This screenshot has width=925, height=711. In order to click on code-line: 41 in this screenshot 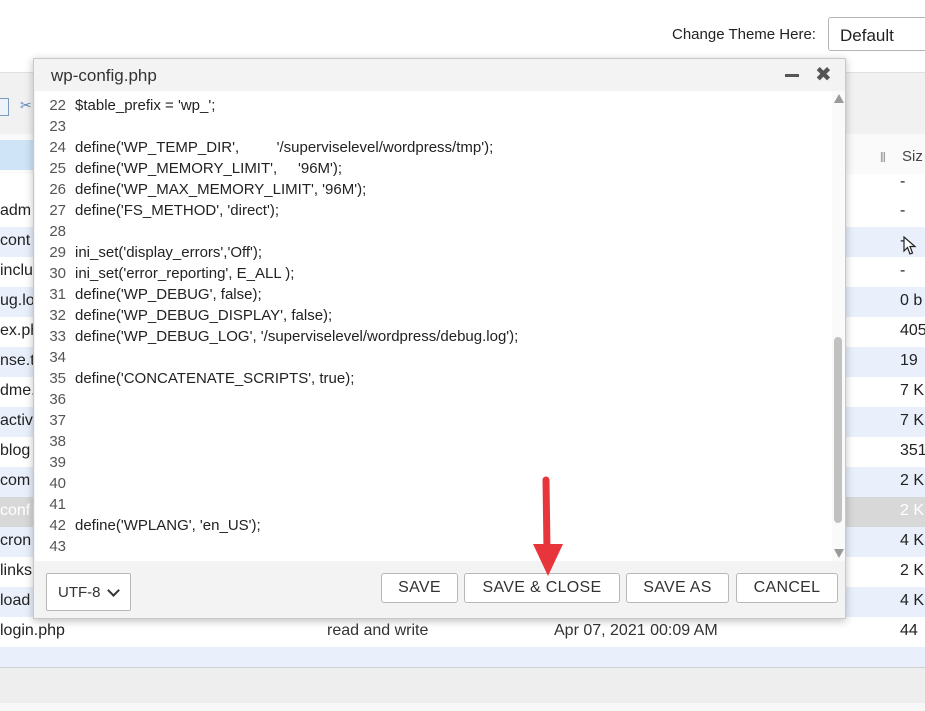, I will do `click(435, 504)`.